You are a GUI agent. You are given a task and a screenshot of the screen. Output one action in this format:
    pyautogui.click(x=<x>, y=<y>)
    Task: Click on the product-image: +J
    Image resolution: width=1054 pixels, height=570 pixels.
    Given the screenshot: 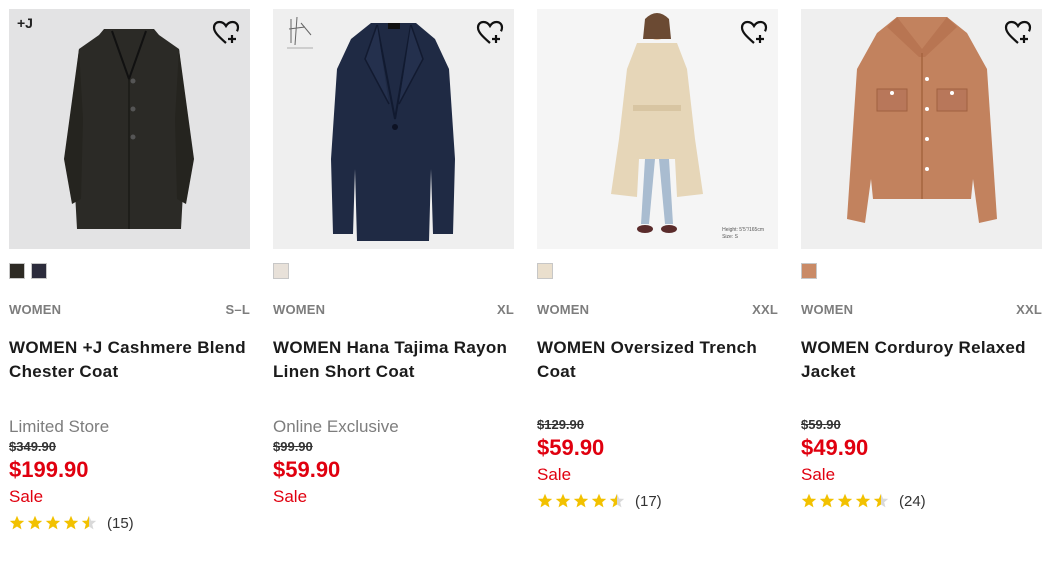 What is the action you would take?
    pyautogui.click(x=129, y=129)
    